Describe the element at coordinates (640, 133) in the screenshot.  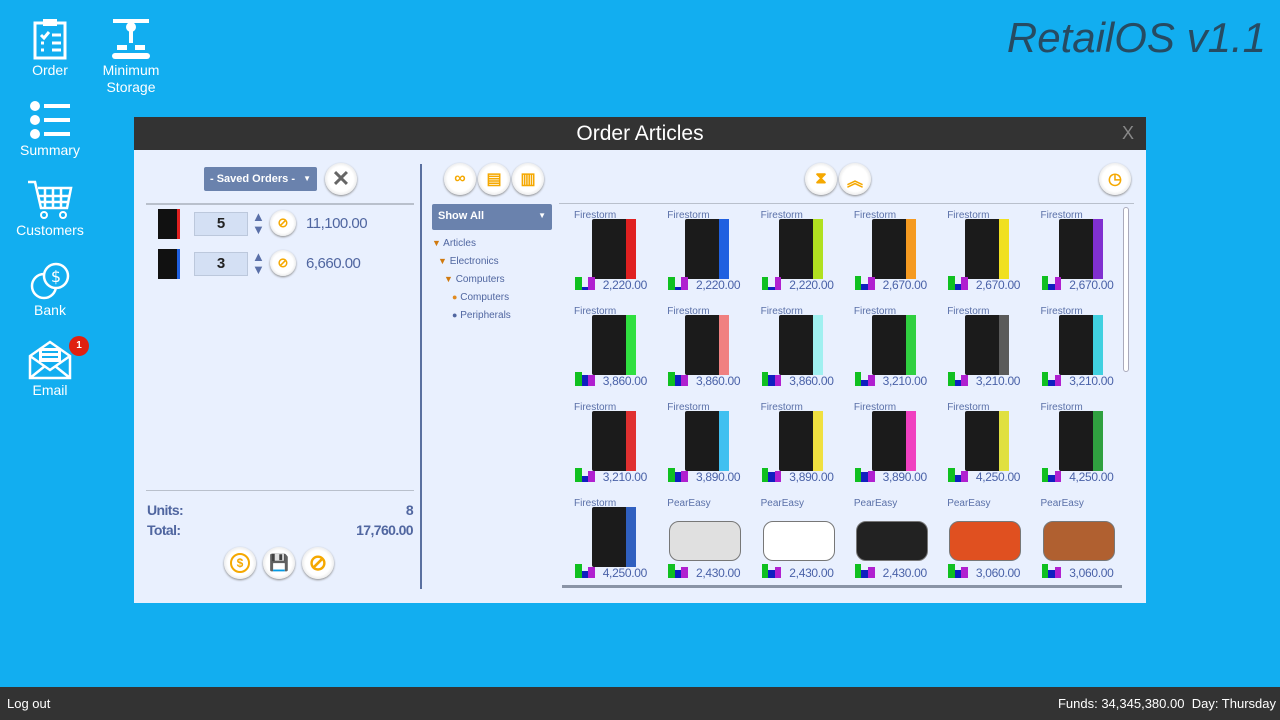
I see `window-titlebar: Order Articles X` at that location.